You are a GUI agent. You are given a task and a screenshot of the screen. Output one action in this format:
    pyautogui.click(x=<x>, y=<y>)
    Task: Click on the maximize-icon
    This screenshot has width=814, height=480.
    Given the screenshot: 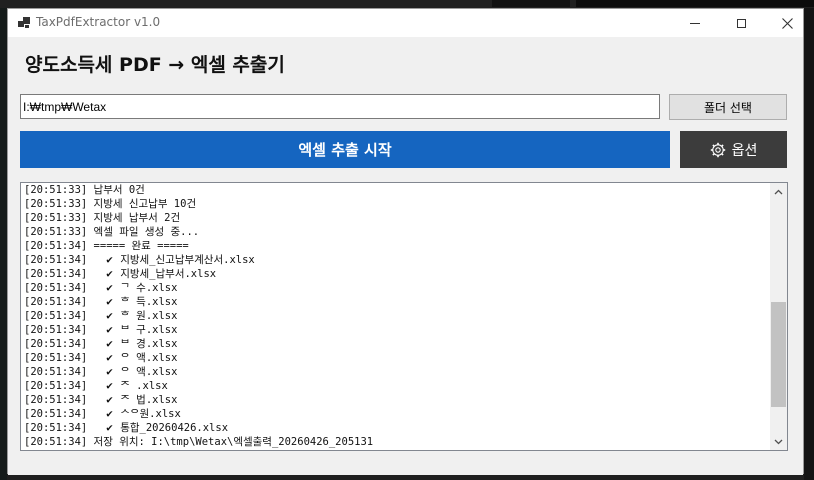 What is the action you would take?
    pyautogui.click(x=741, y=23)
    